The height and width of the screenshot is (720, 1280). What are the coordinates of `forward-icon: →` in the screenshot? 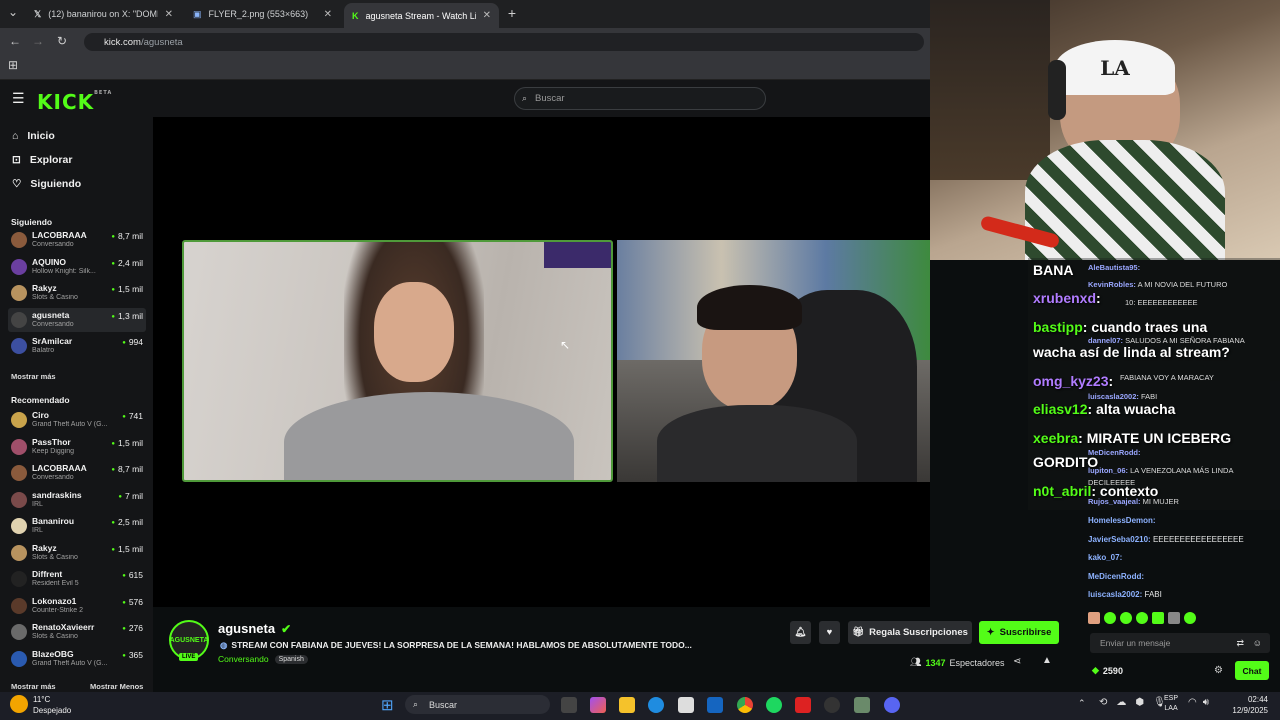 It's located at (38, 41).